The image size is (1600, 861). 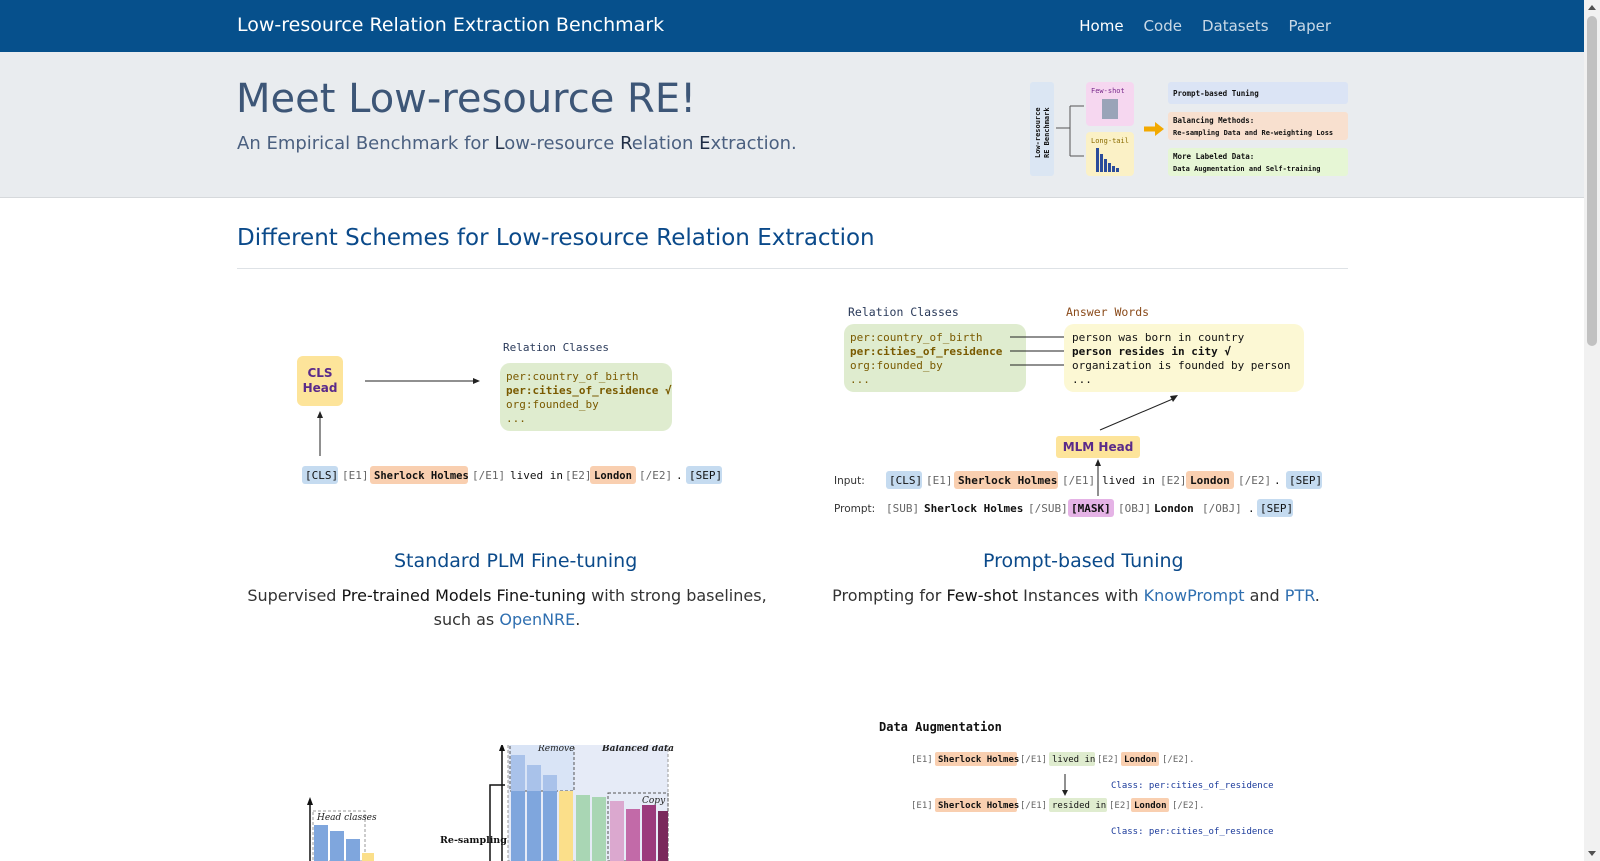 I want to click on svg-text: MLM Head, so click(x=1098, y=447).